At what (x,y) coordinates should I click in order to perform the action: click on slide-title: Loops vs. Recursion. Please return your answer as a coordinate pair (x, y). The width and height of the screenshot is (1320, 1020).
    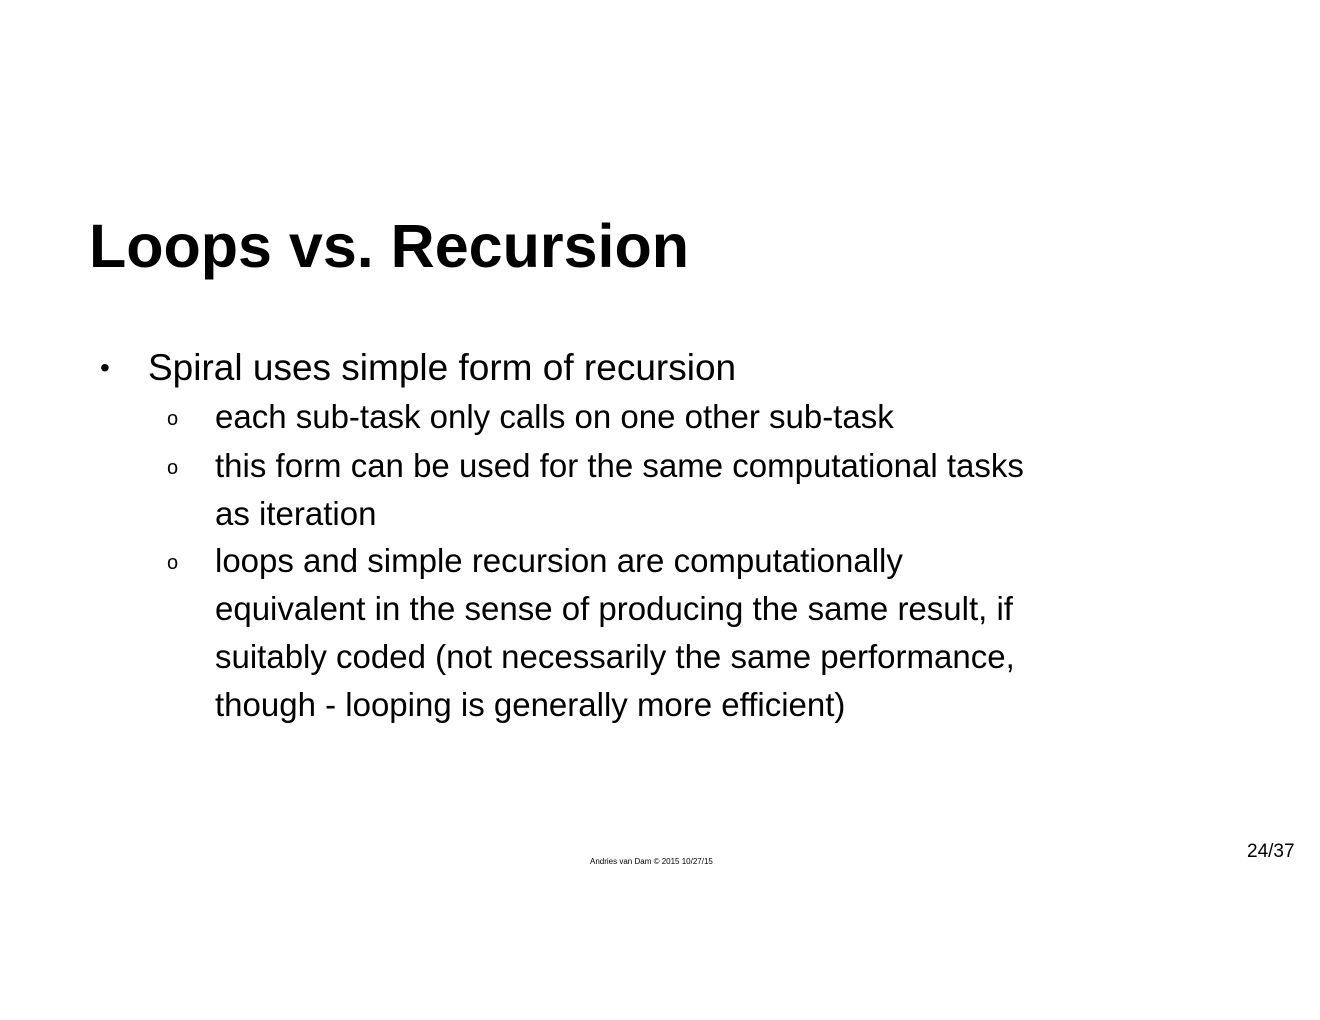
    Looking at the image, I should click on (389, 246).